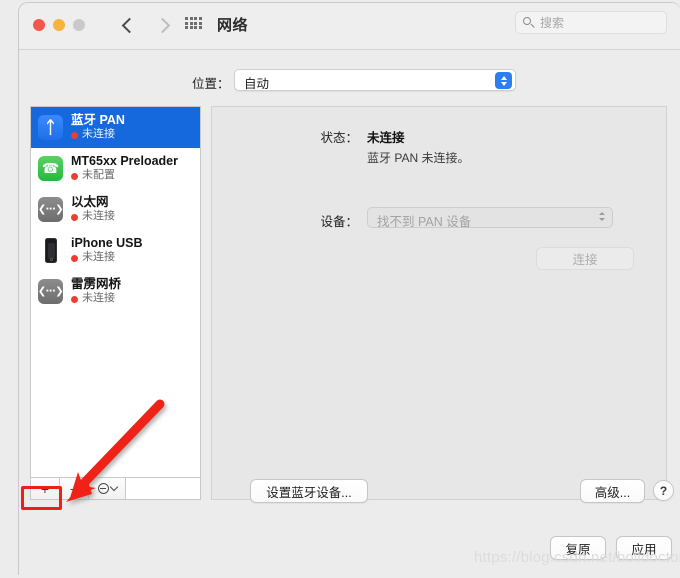  What do you see at coordinates (115, 209) in the screenshot?
I see `service-row-ethernet: ❮⋯❯ 以太网 未连接` at bounding box center [115, 209].